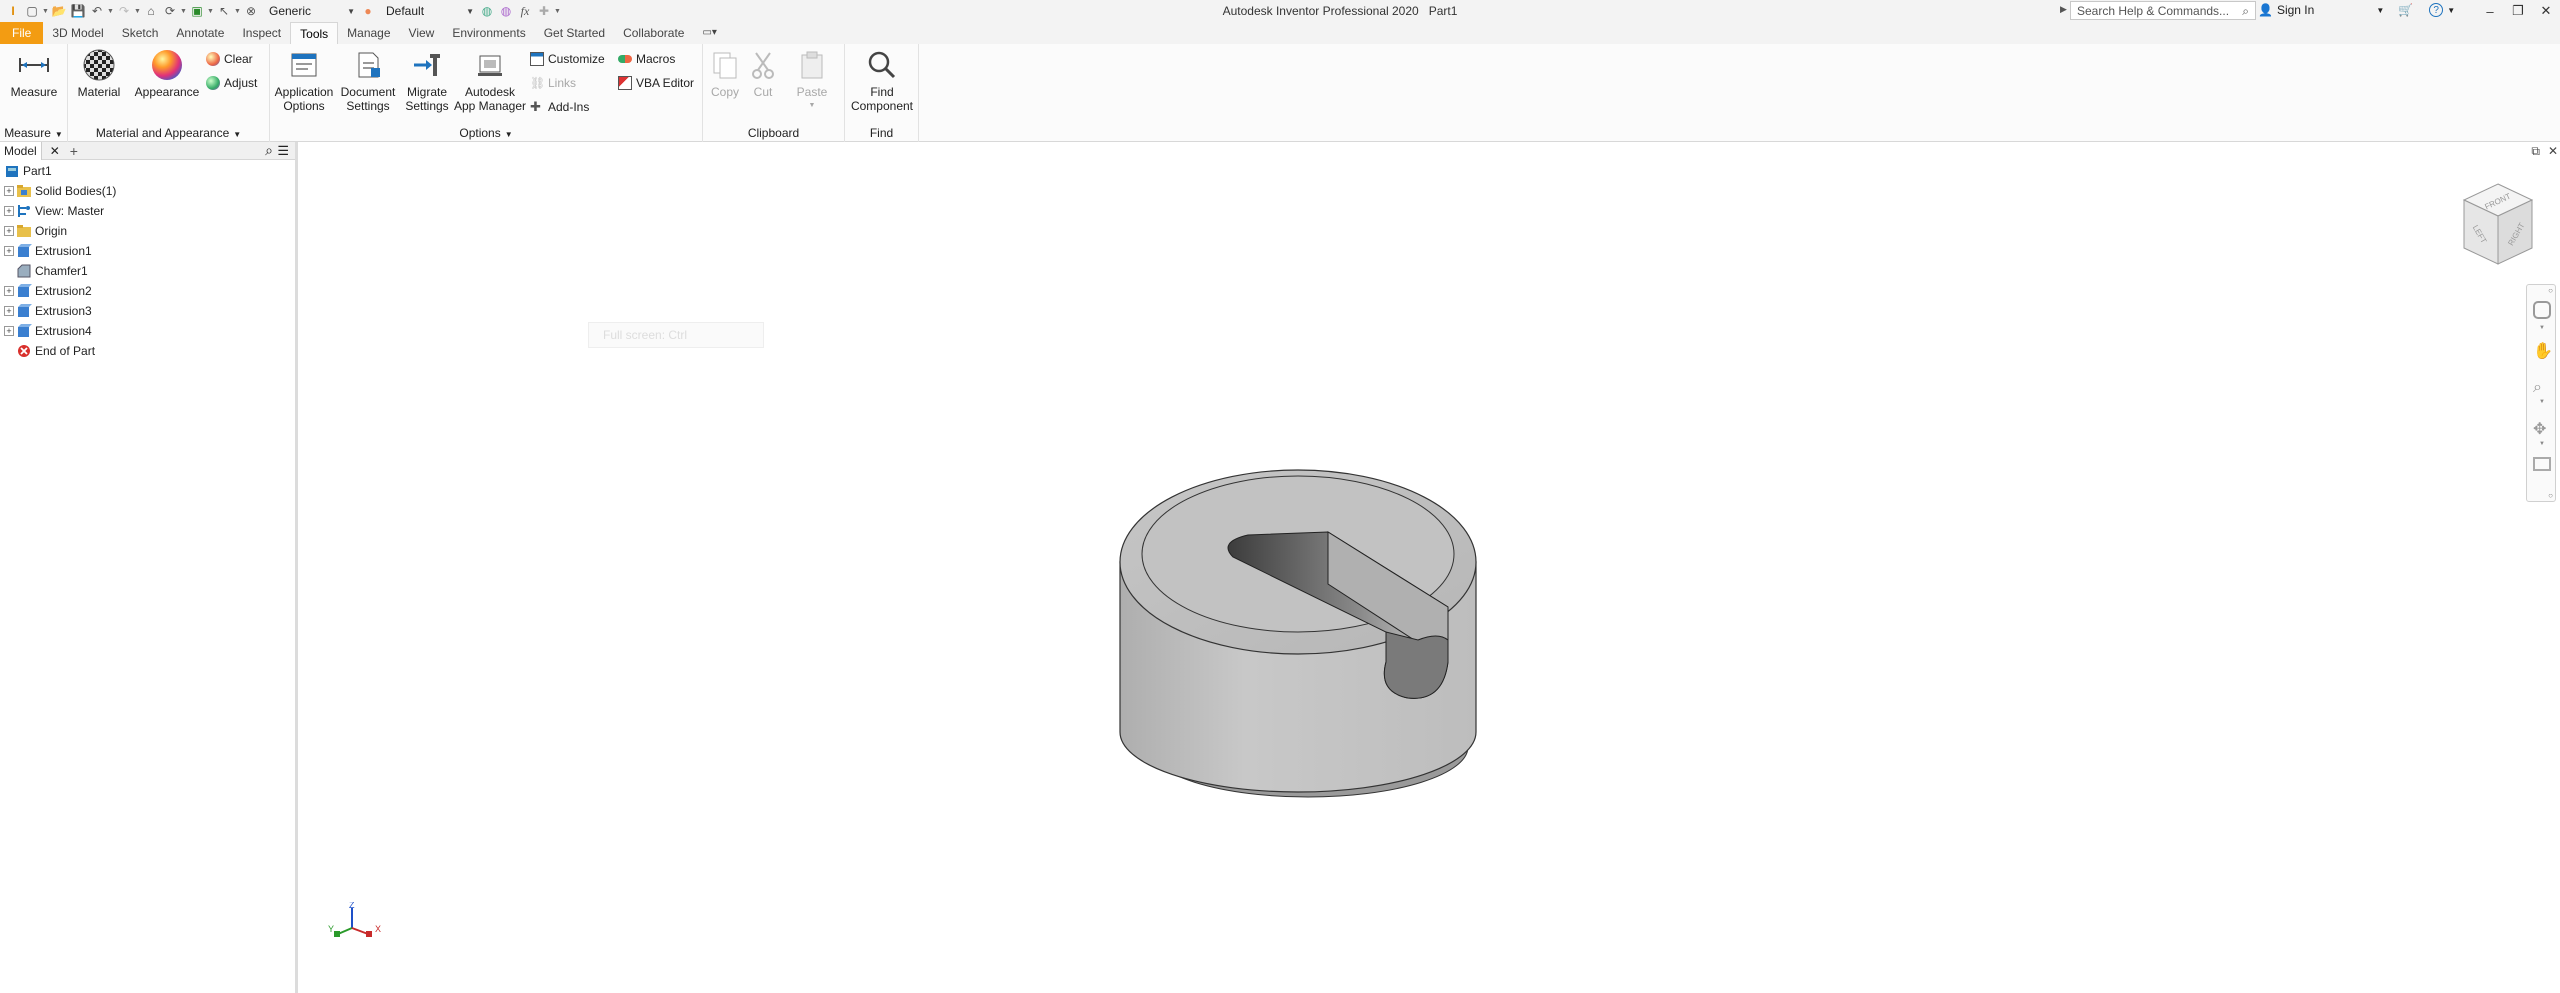 The width and height of the screenshot is (2560, 993). I want to click on navbar-close-icon: ○, so click(2550, 290).